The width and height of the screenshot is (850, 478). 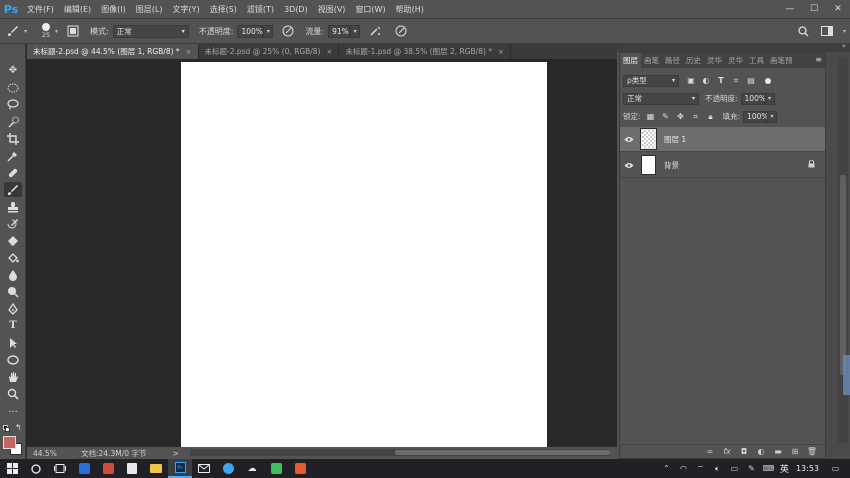 What do you see at coordinates (73, 31) in the screenshot?
I see `brush-panel-toggle-icon` at bounding box center [73, 31].